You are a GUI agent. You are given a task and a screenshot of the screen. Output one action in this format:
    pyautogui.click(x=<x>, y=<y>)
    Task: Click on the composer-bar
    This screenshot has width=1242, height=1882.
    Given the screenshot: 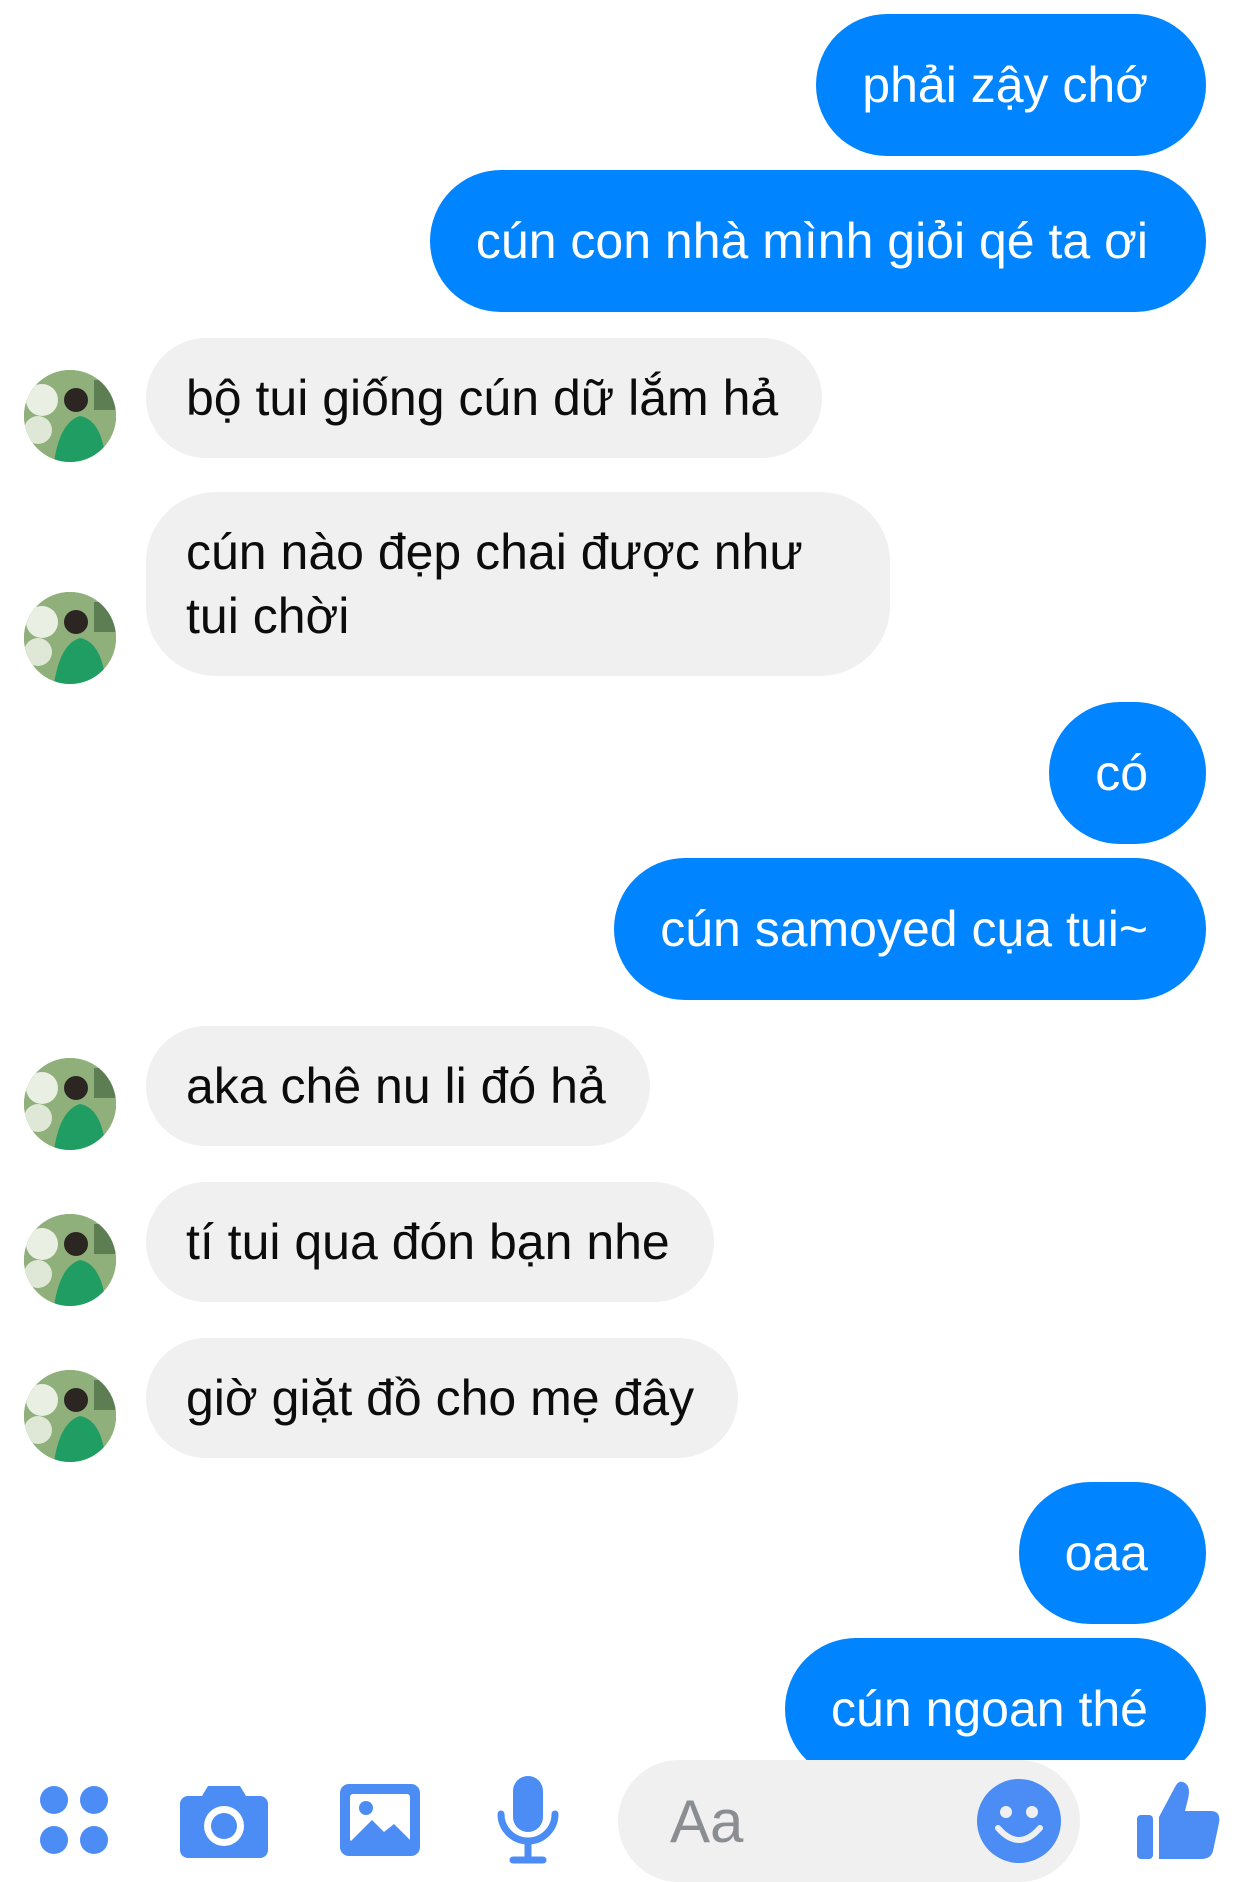 What is the action you would take?
    pyautogui.click(x=621, y=1821)
    